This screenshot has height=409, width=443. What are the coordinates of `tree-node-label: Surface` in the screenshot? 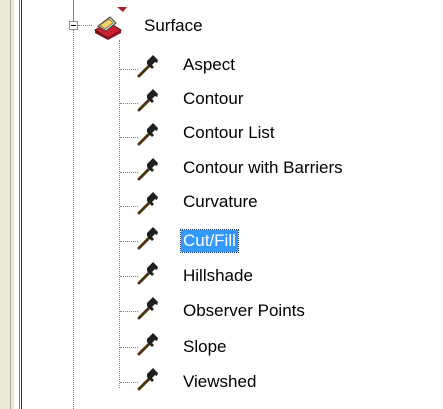 It's located at (173, 25).